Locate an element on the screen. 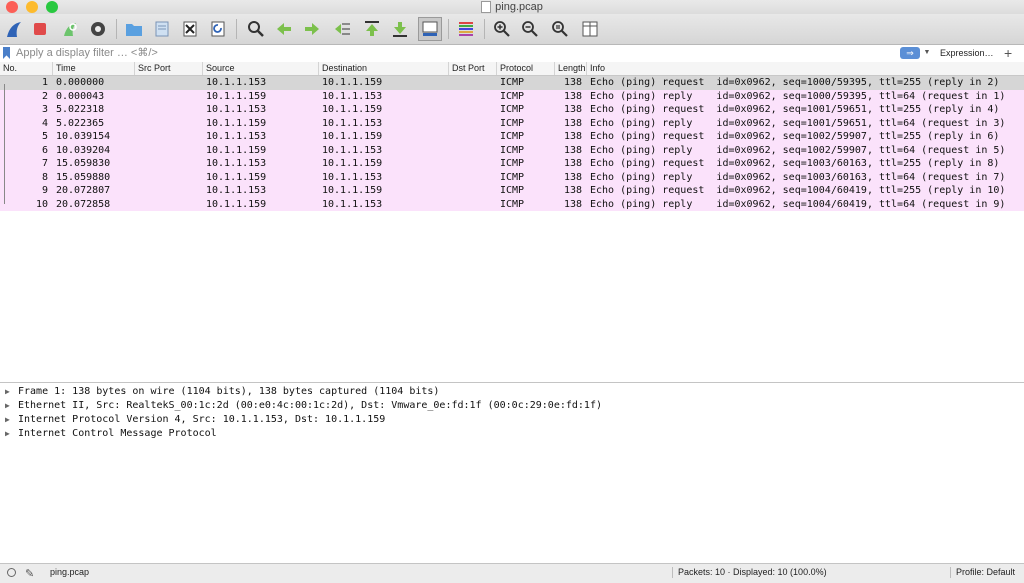 The width and height of the screenshot is (1024, 583). packet-cell-time: 10.039204 is located at coordinates (83, 150).